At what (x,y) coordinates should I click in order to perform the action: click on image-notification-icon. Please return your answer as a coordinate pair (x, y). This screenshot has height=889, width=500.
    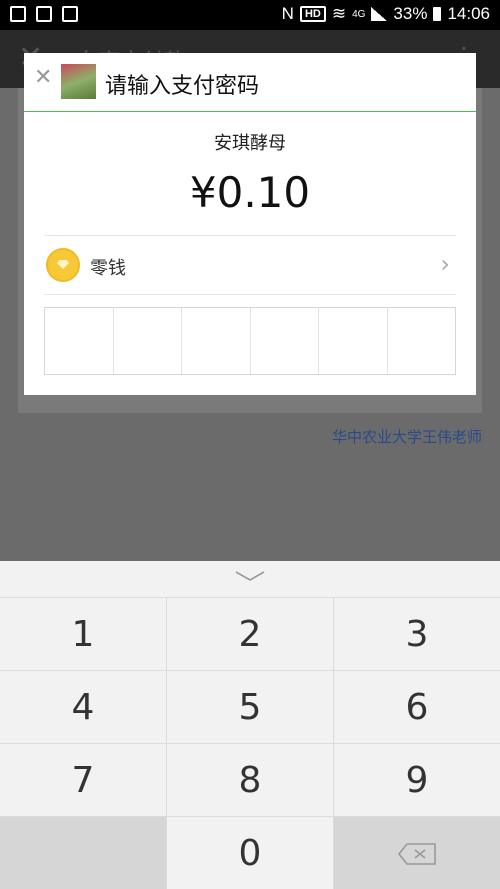
    Looking at the image, I should click on (18, 14).